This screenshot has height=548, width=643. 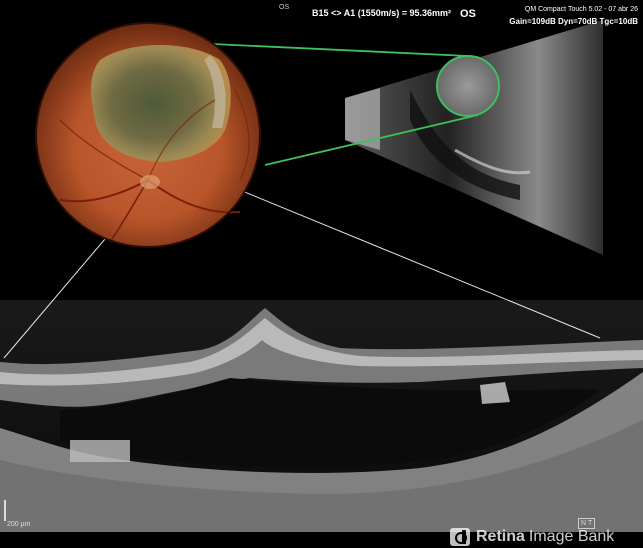 What do you see at coordinates (460, 537) in the screenshot?
I see `retina-image-bank-logo-icon` at bounding box center [460, 537].